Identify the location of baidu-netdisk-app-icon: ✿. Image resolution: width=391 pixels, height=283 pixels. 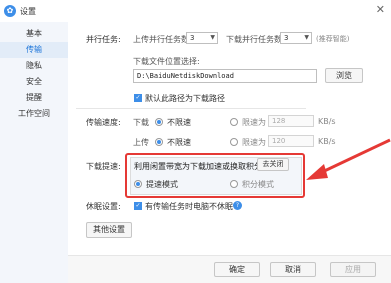
(10, 11).